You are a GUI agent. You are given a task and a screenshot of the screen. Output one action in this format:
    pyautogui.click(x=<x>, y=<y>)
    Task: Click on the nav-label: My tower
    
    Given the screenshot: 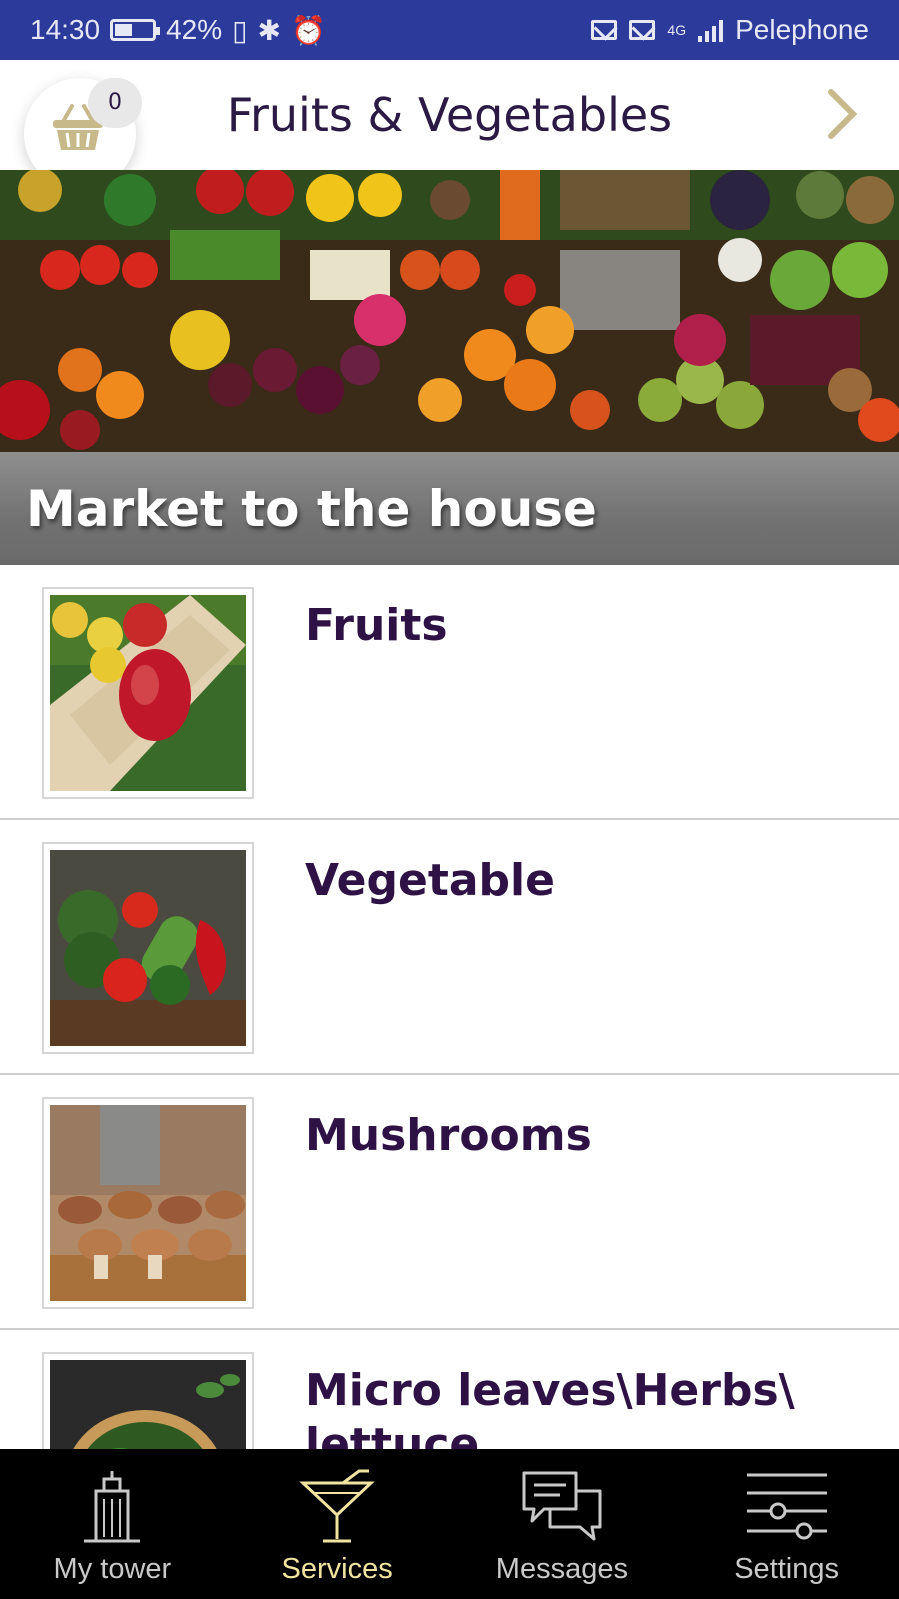 What is the action you would take?
    pyautogui.click(x=112, y=1569)
    